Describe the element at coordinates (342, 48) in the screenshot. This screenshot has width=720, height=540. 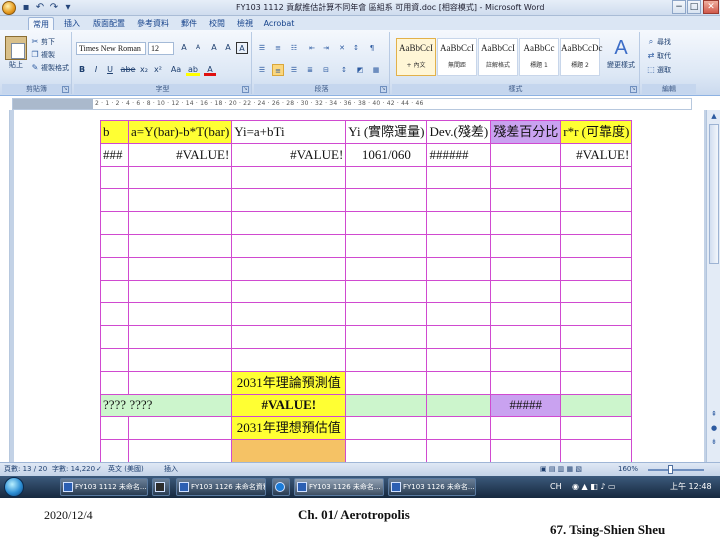
I see `asian-layout-icon: ✕` at that location.